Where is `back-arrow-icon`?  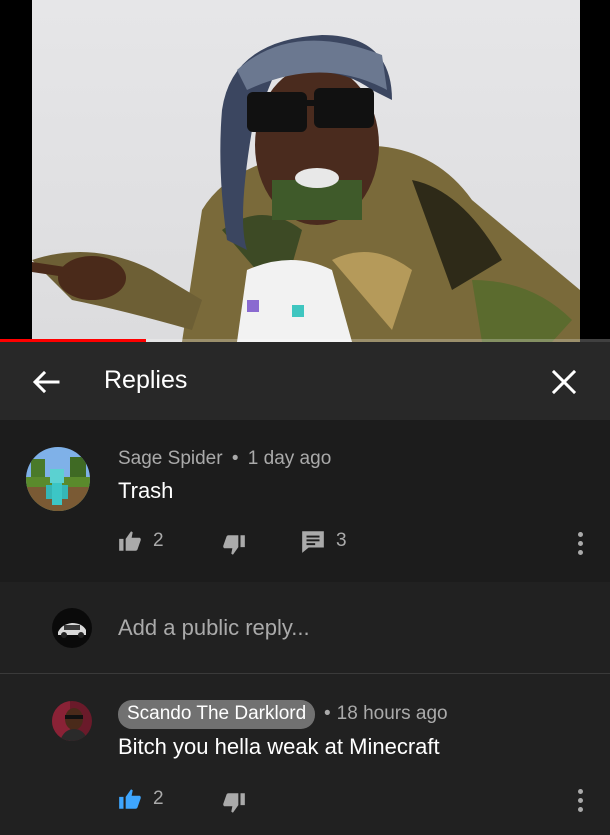 back-arrow-icon is located at coordinates (46, 382).